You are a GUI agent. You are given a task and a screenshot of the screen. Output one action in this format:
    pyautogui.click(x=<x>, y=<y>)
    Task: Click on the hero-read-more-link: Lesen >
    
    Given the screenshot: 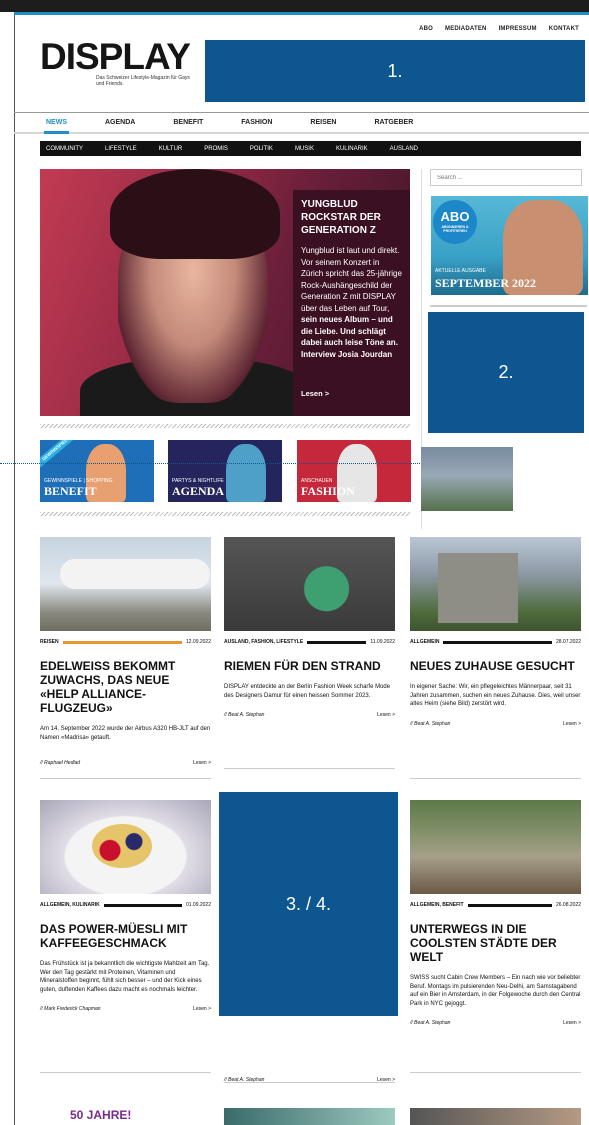 What is the action you would take?
    pyautogui.click(x=315, y=393)
    